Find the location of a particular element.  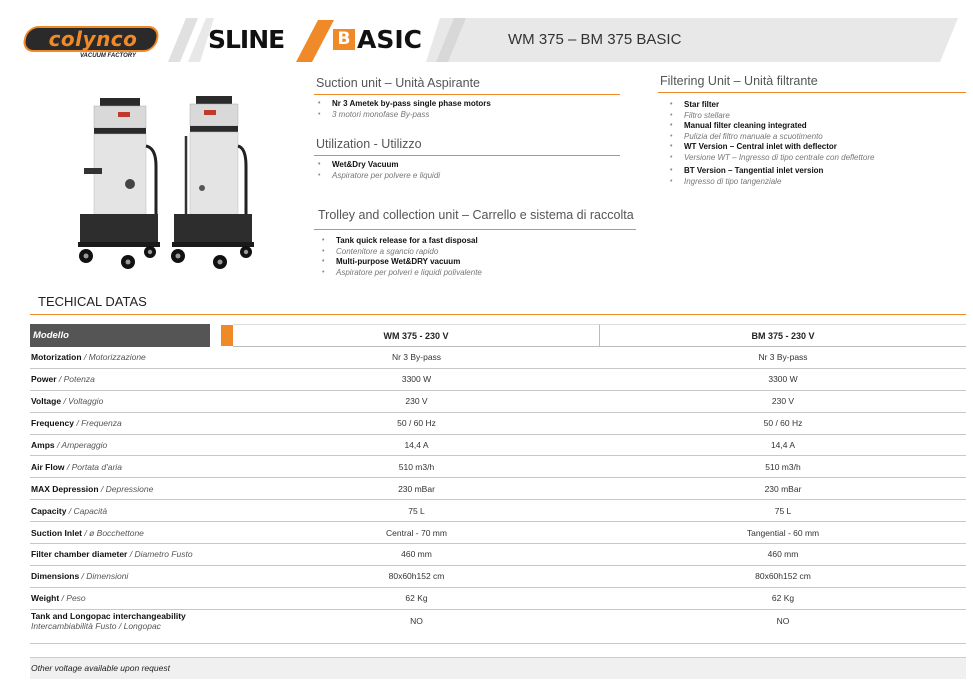

row-label: Power / Potenza is located at coordinates (63, 379).